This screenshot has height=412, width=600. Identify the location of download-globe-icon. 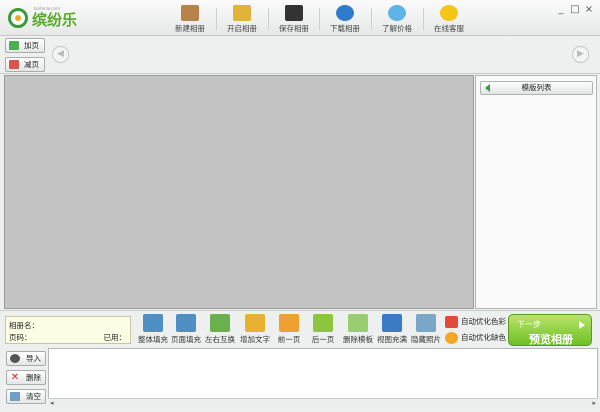
(345, 13).